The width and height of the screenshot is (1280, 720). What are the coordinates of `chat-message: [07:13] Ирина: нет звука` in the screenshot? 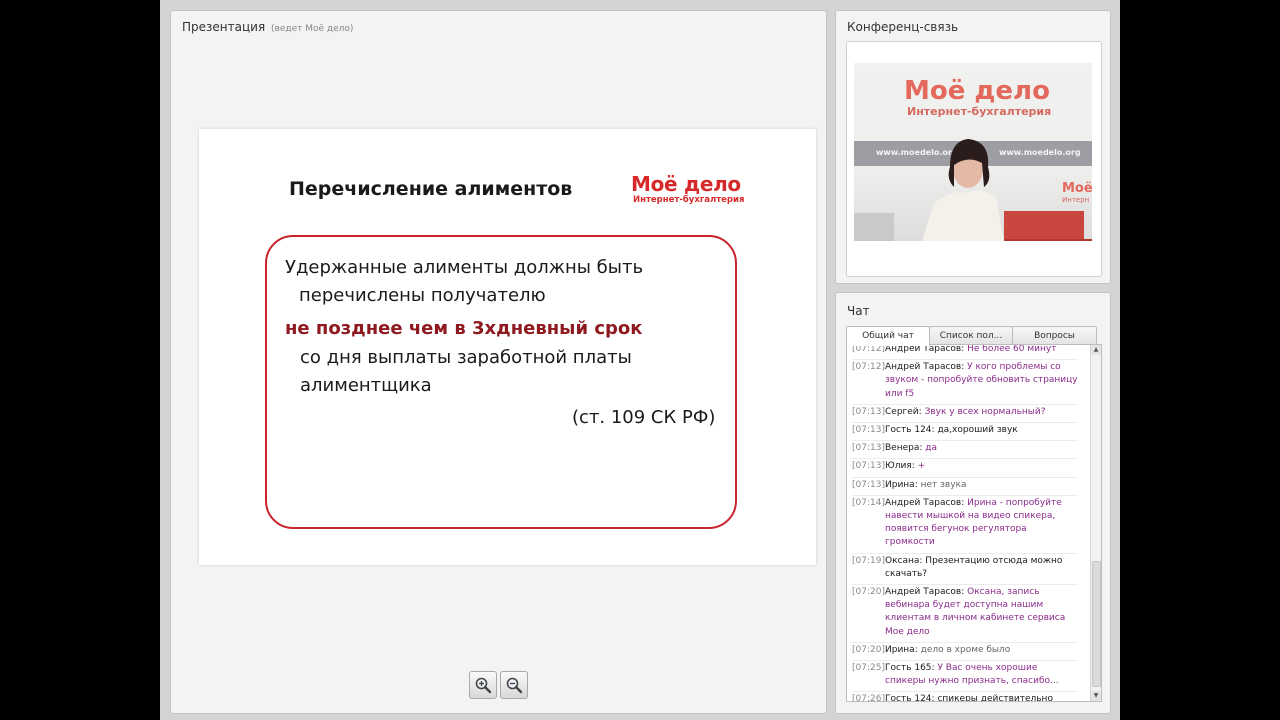 It's located at (965, 487).